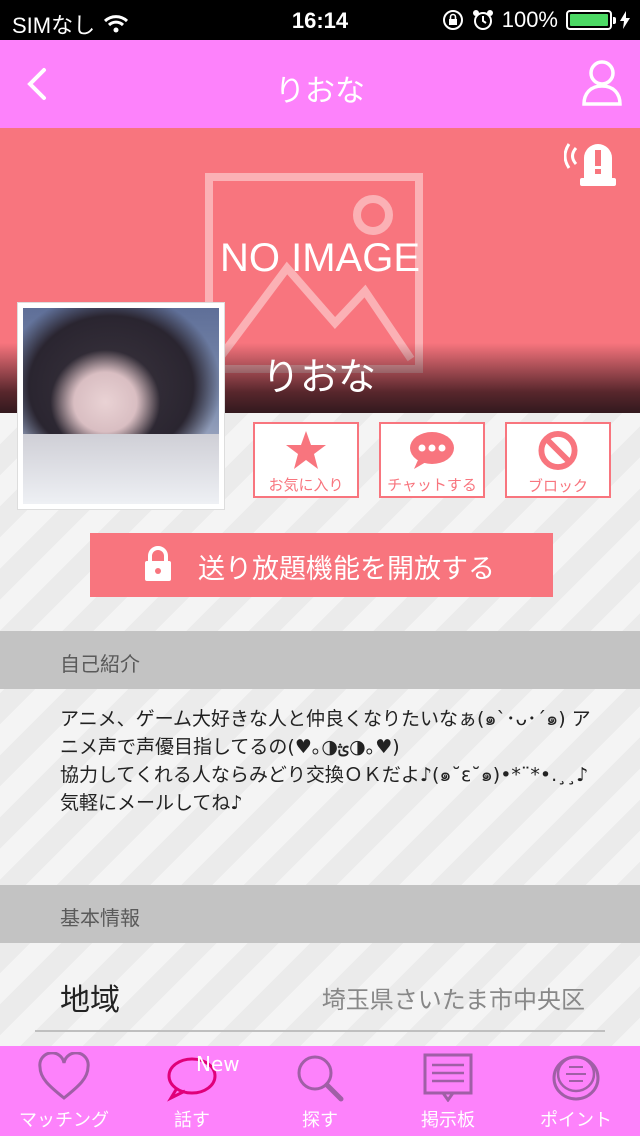  Describe the element at coordinates (625, 20) in the screenshot. I see `charging-icon` at that location.